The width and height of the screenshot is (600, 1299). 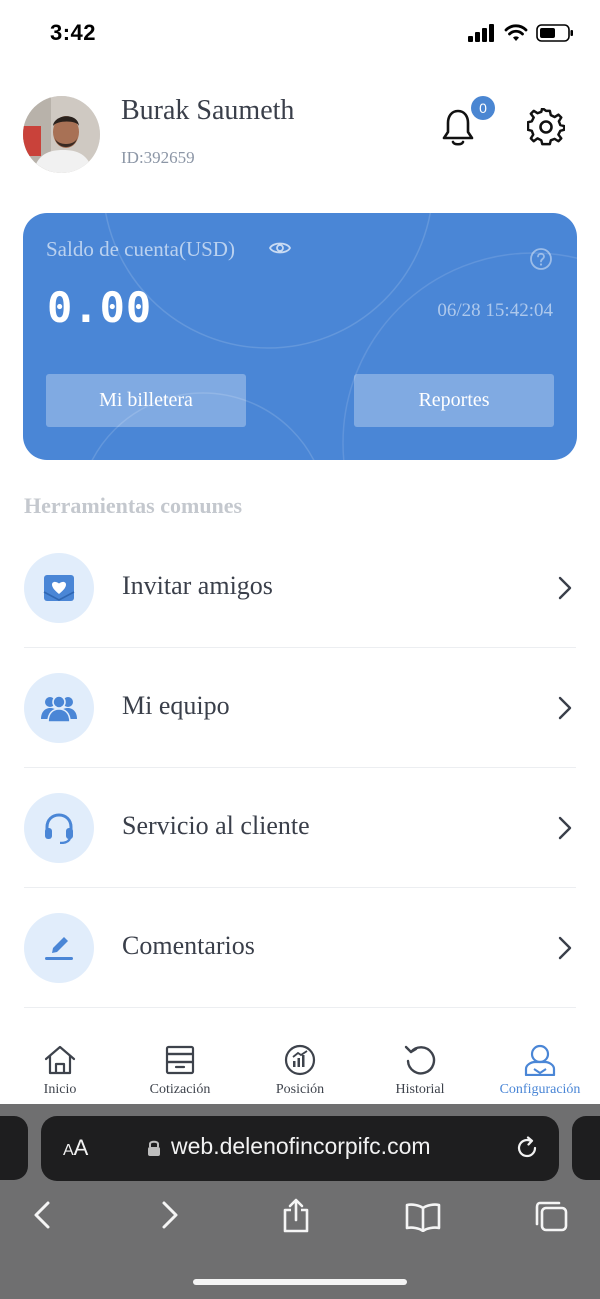 I want to click on tabs-icon, so click(x=551, y=1217).